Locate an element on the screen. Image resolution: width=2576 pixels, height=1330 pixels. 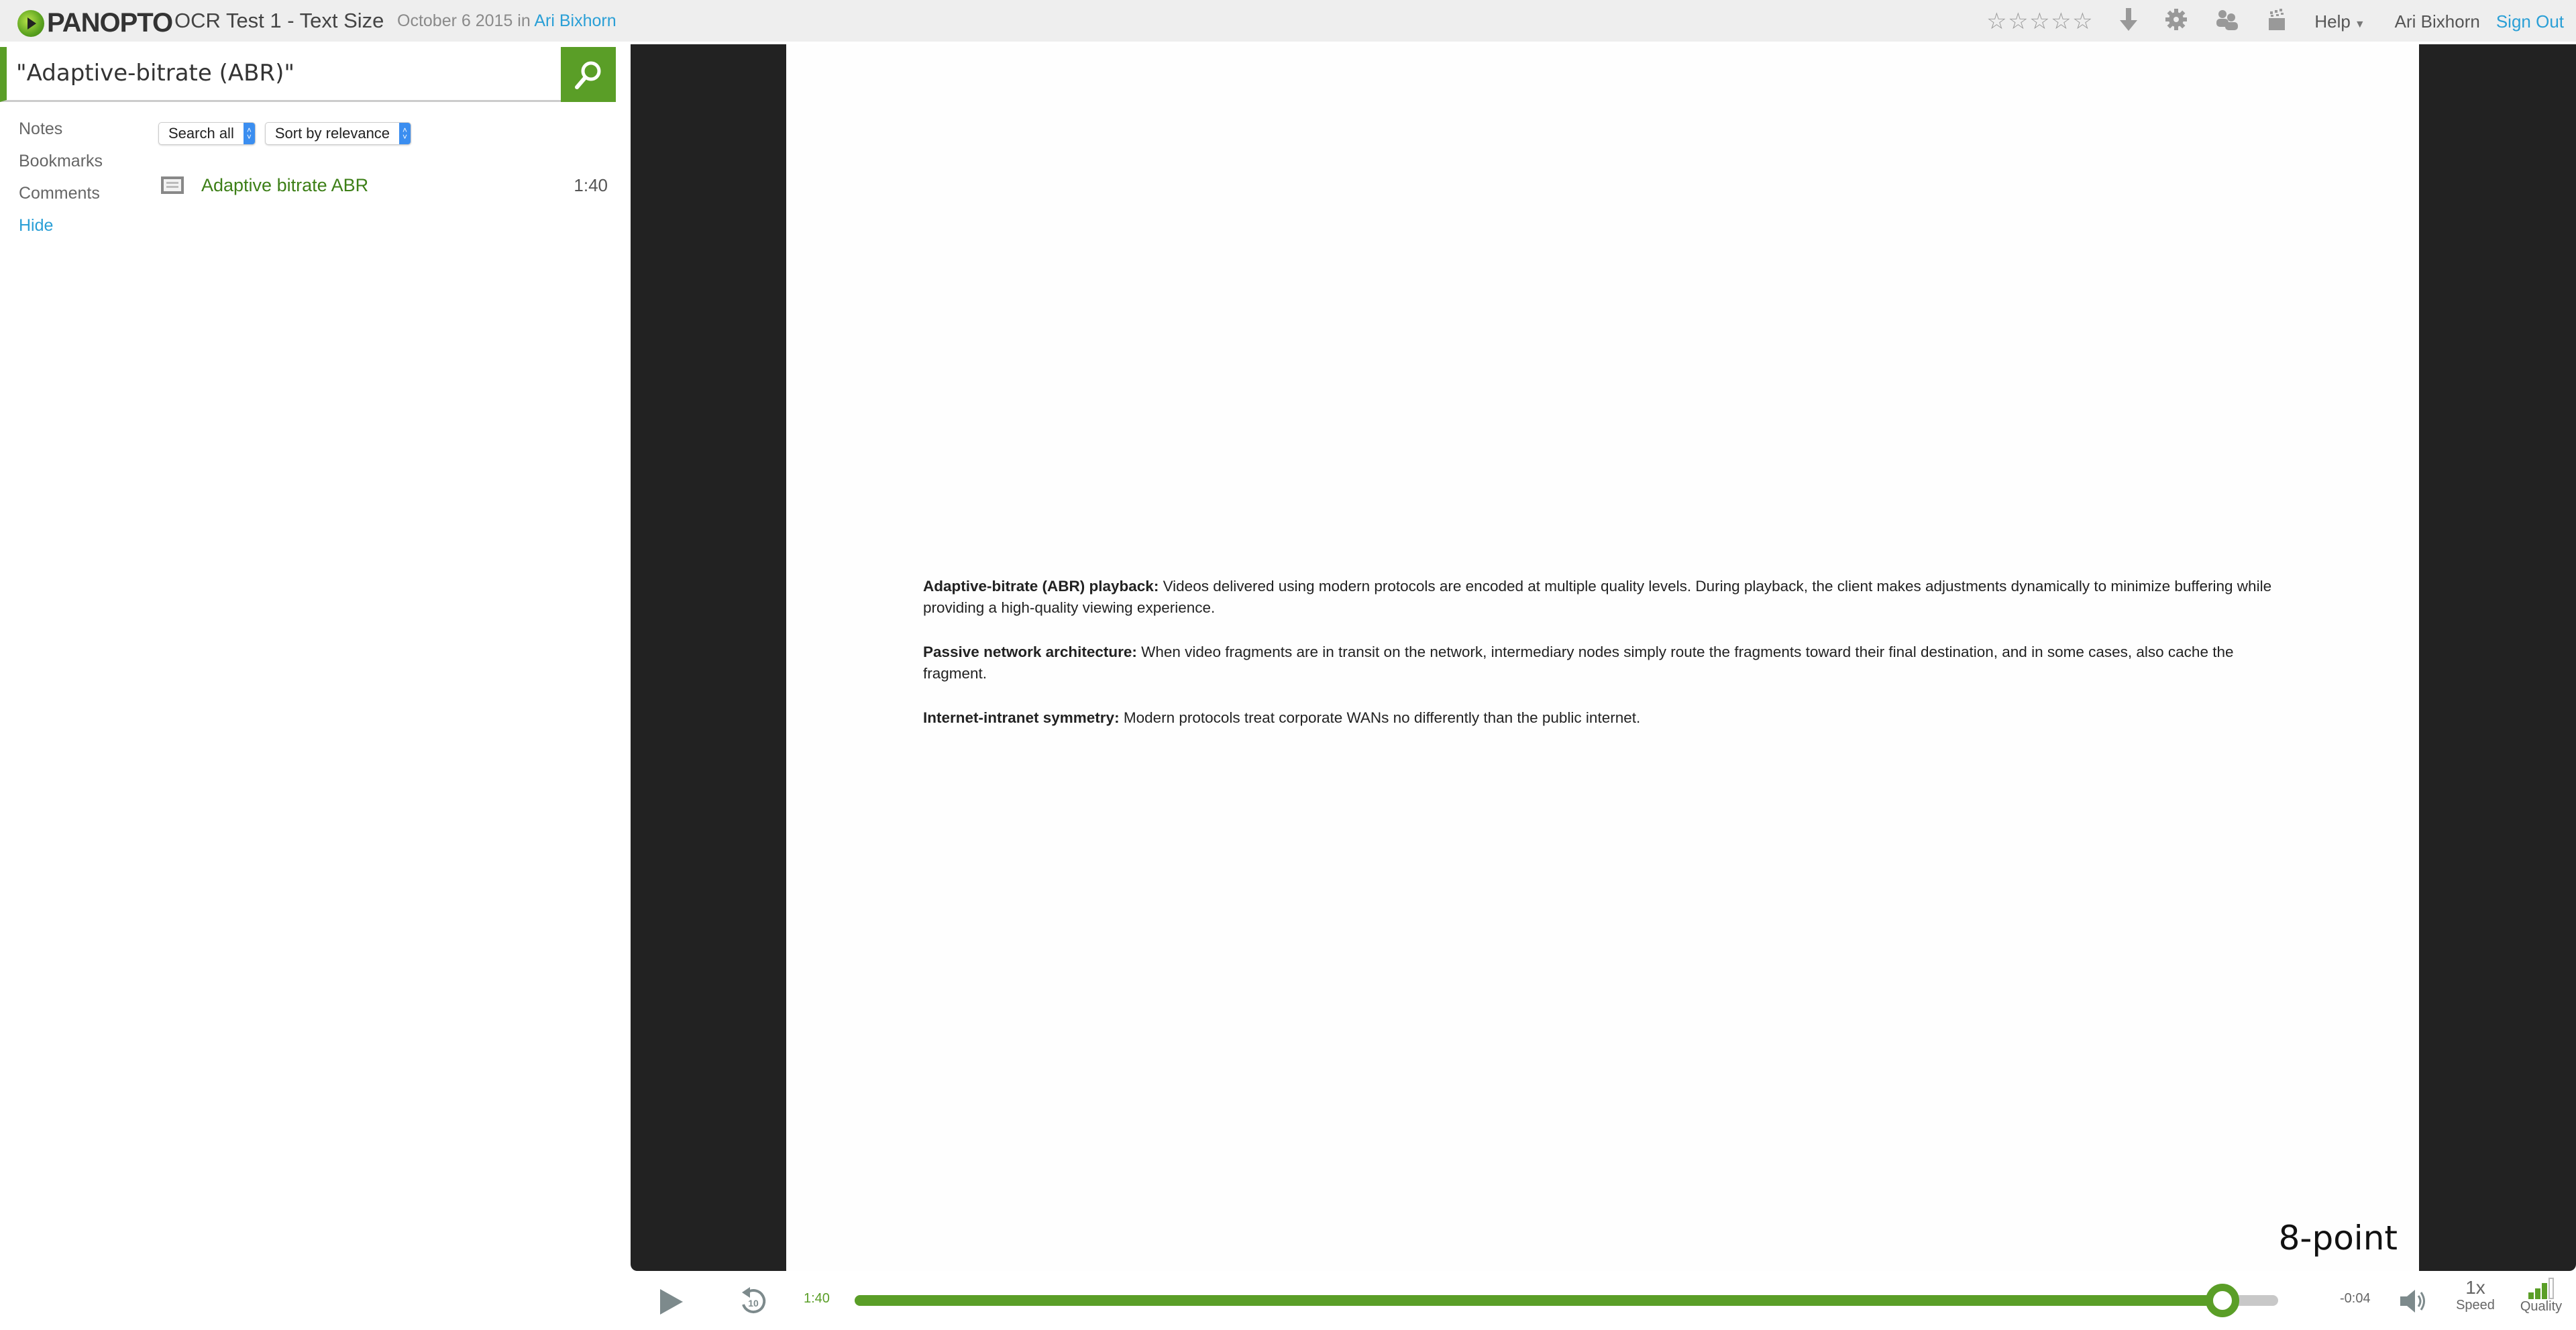
help-label: Help is located at coordinates (2332, 21).